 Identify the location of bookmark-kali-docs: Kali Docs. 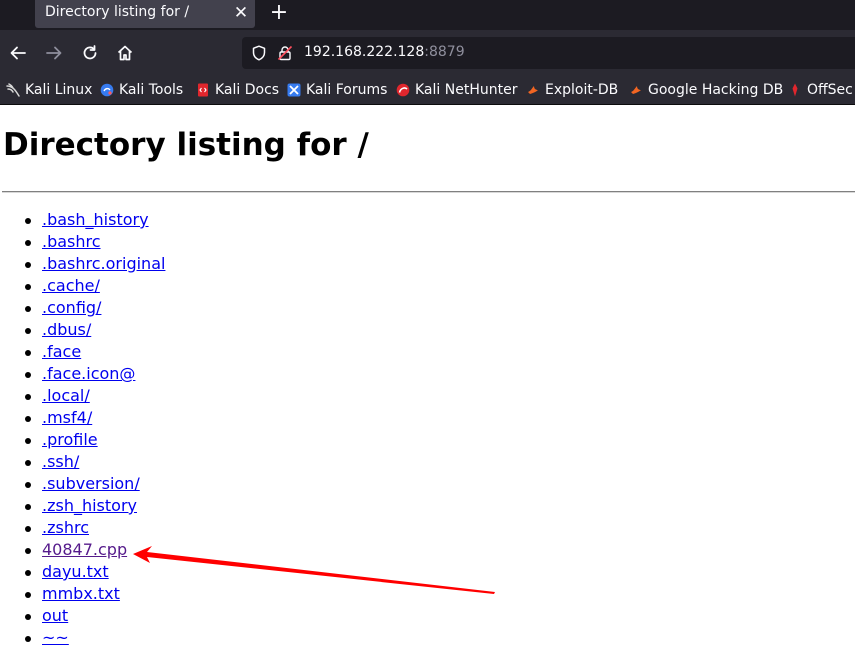
(237, 90).